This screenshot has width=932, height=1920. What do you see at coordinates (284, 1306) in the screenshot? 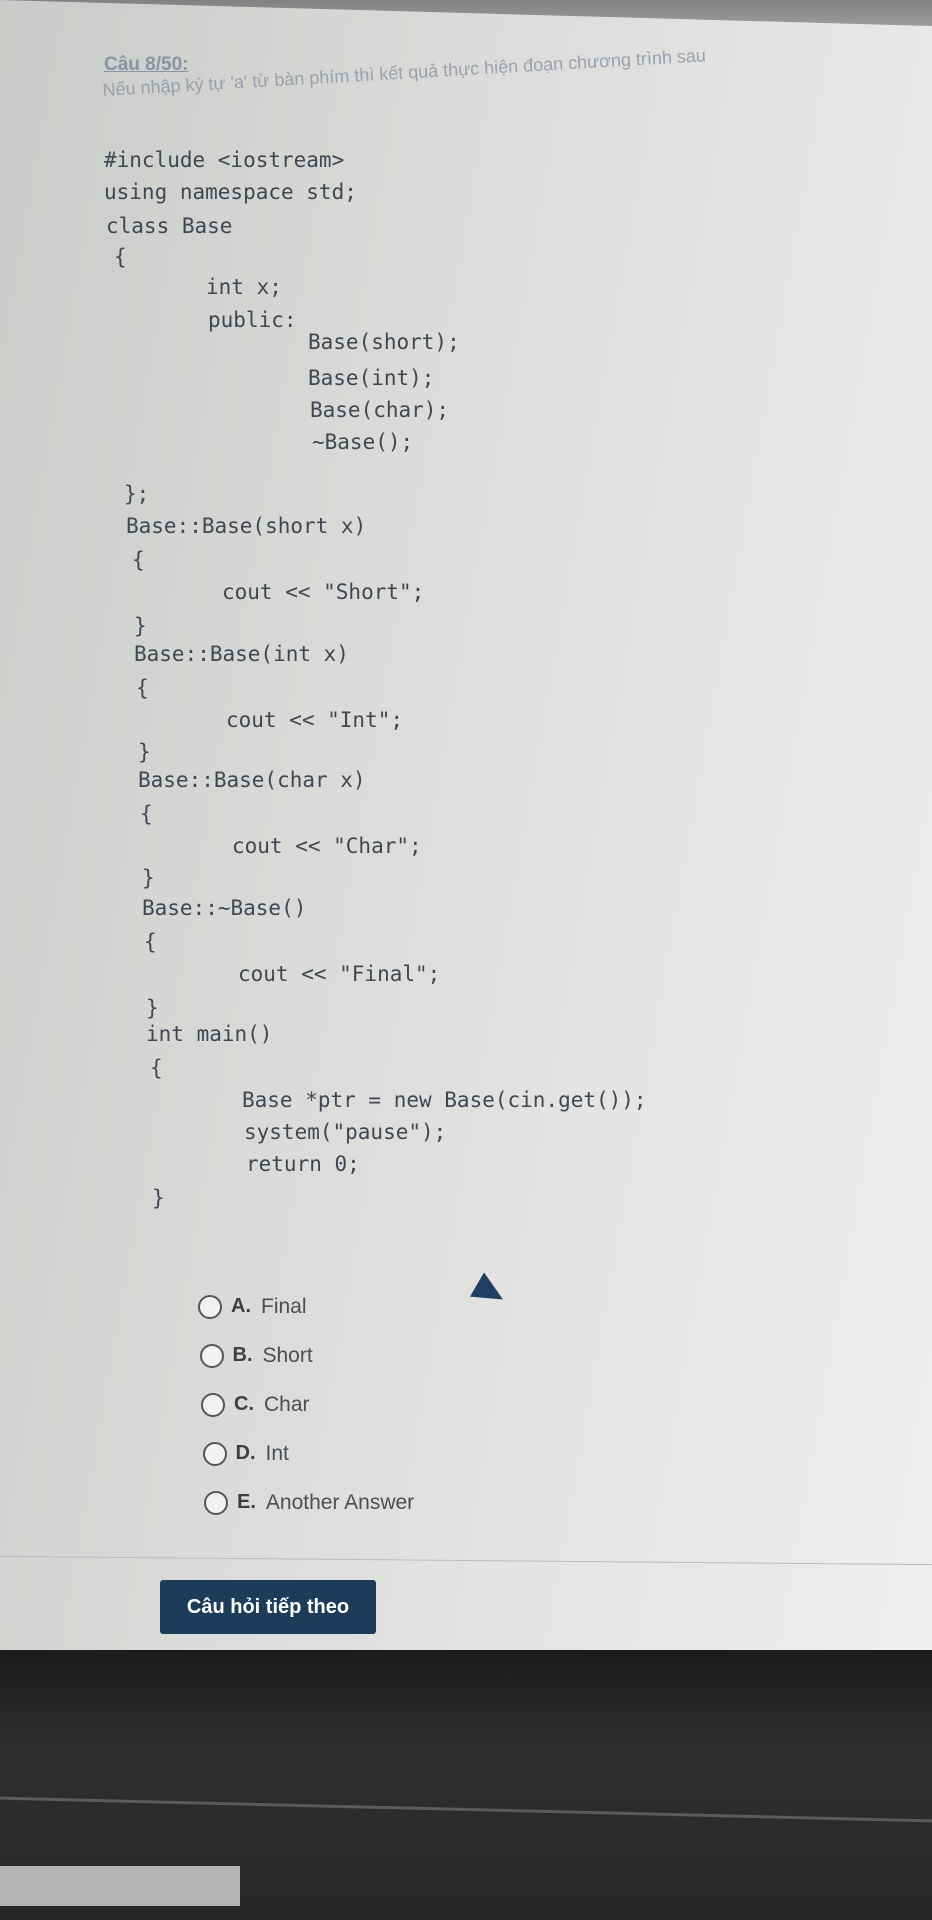
I see `option-text: Final` at bounding box center [284, 1306].